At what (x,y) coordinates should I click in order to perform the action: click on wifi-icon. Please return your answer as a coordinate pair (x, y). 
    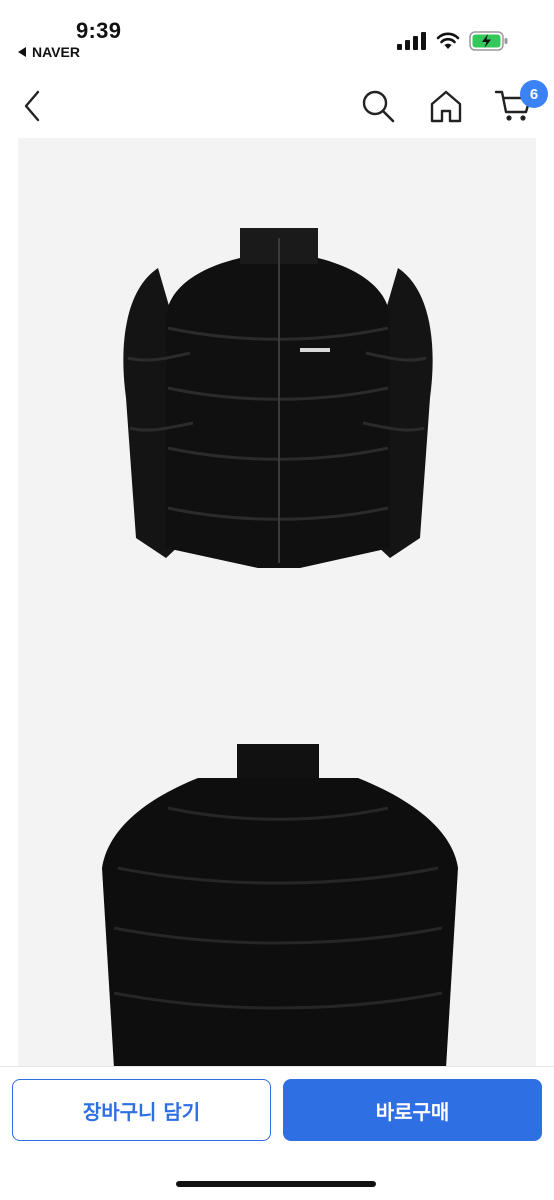
    Looking at the image, I should click on (448, 40).